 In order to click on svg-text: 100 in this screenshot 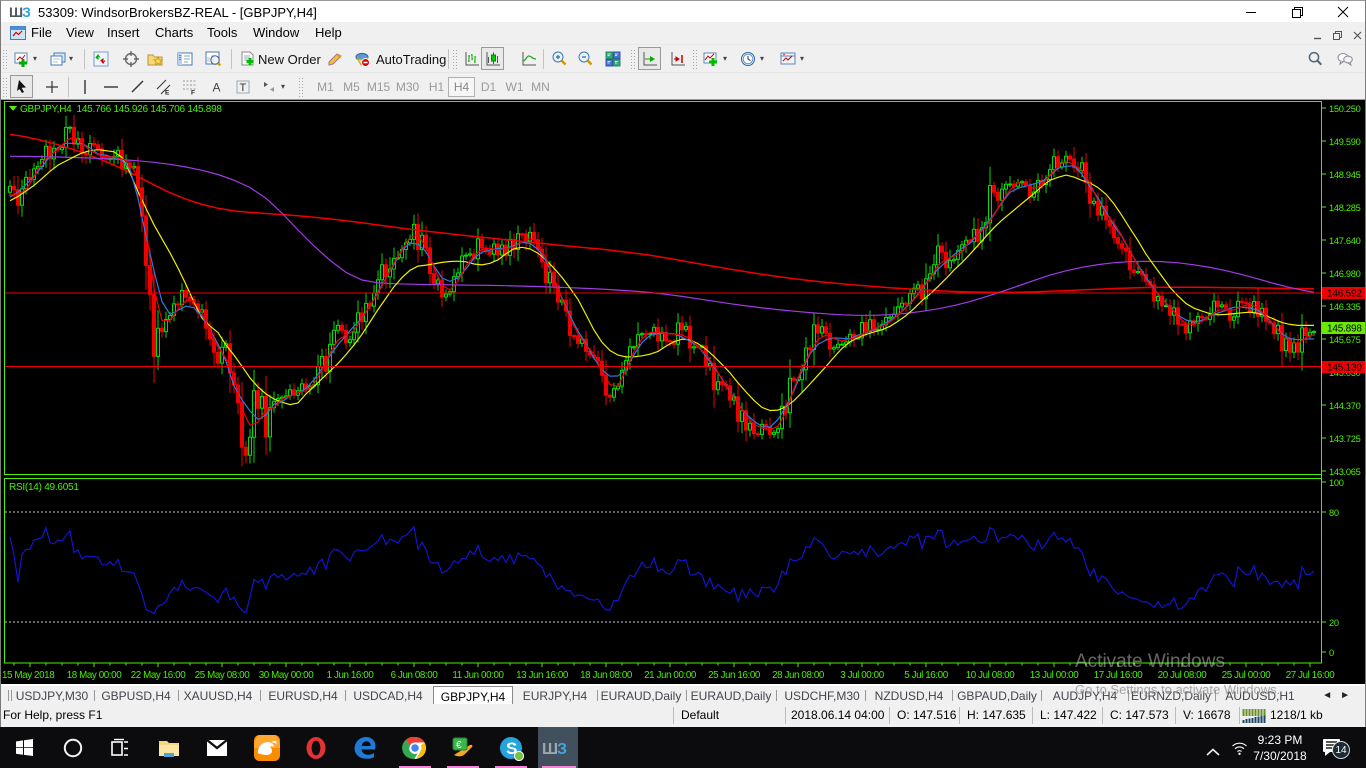, I will do `click(1336, 483)`.